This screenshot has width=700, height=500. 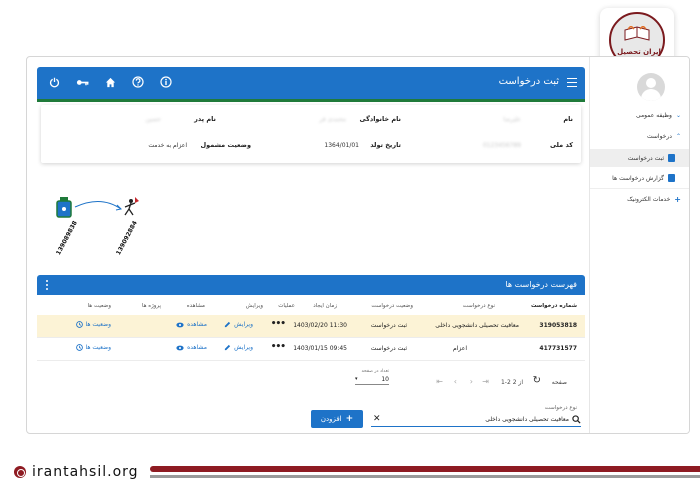 What do you see at coordinates (320, 325) in the screenshot?
I see `row-created: 1403/02/20 11:30` at bounding box center [320, 325].